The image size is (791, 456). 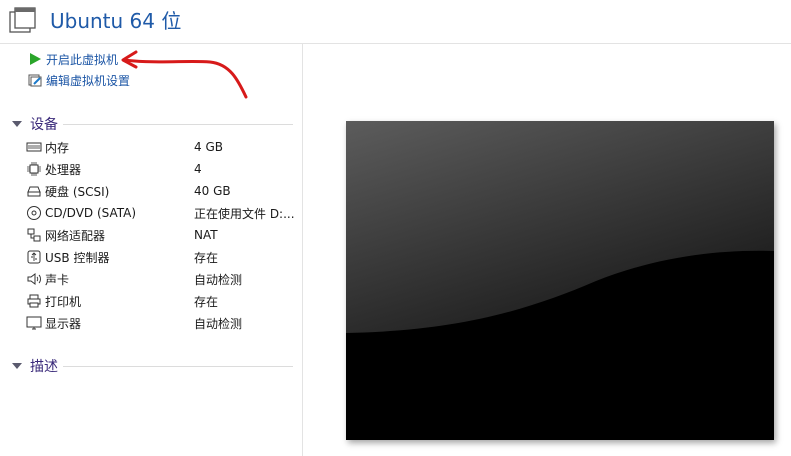 I want to click on vm-header: Ubuntu 64 位, so click(x=395, y=22).